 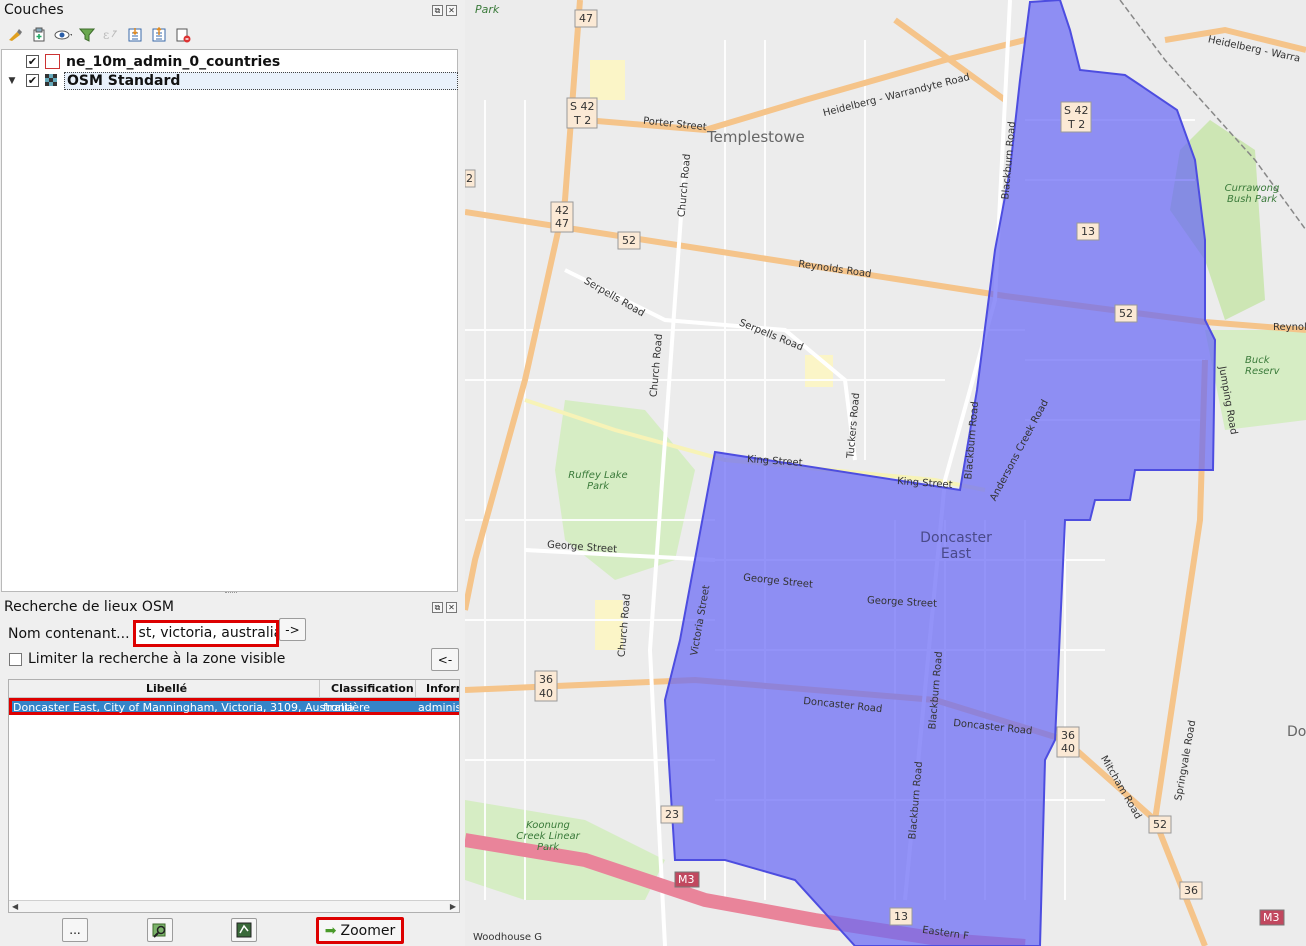 What do you see at coordinates (1262, 366) in the screenshot?
I see `map-place-label: Buck Reserv` at bounding box center [1262, 366].